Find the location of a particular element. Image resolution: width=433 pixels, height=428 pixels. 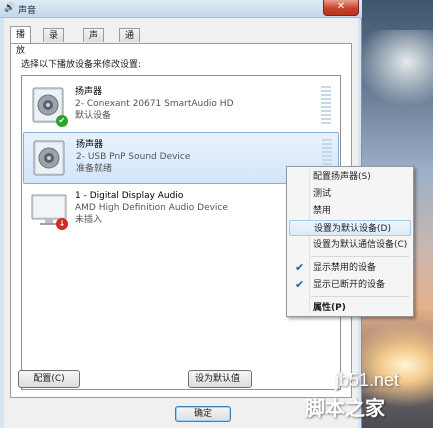

menu-item-show-disabled: ✔ 显示禁用的设备 is located at coordinates (350, 268).